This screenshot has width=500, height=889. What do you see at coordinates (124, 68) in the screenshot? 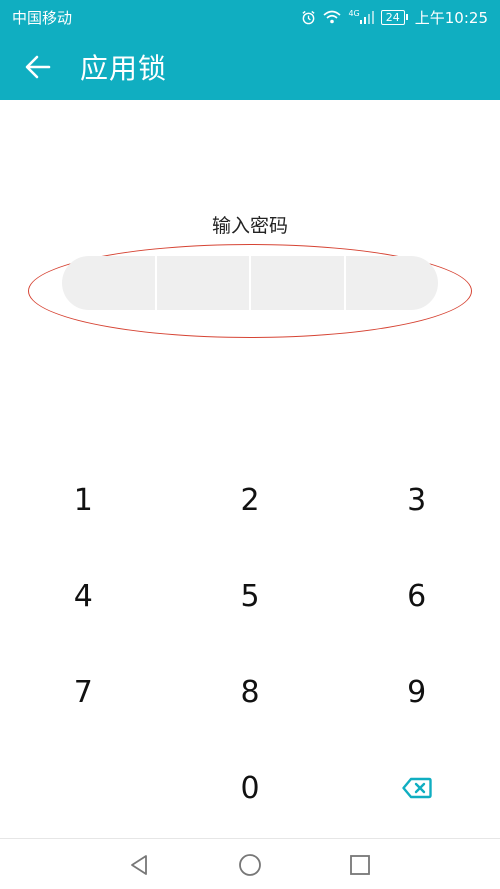
I see `page-title: 应用锁` at bounding box center [124, 68].